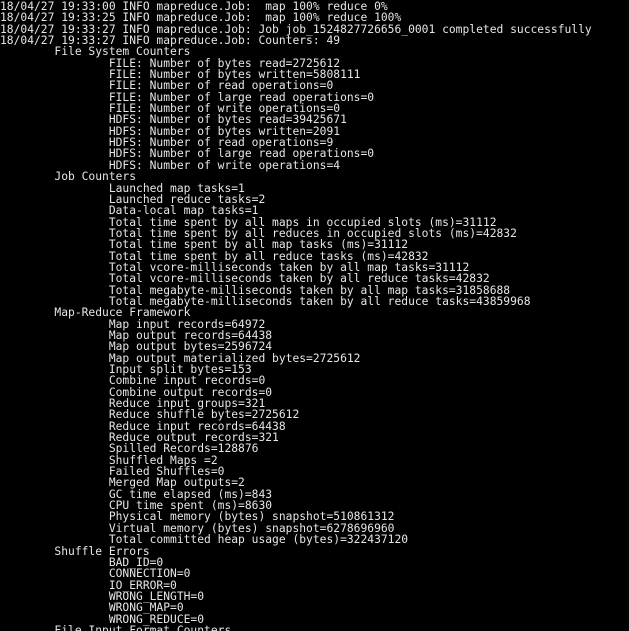  What do you see at coordinates (95, 313) in the screenshot?
I see `terminal-line: Map-Reduce Framework` at bounding box center [95, 313].